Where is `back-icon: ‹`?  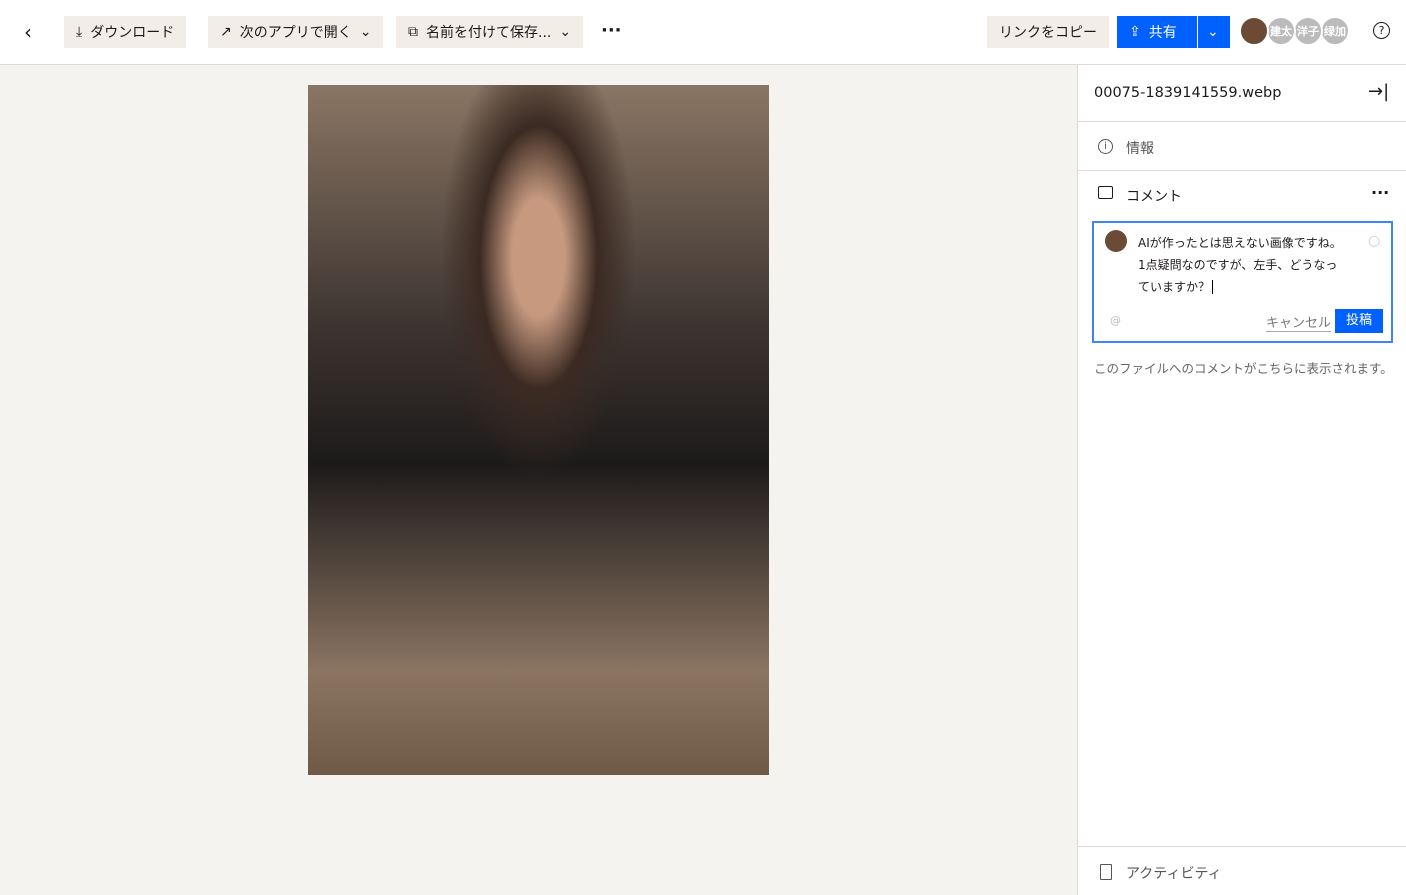
back-icon: ‹ is located at coordinates (28, 32).